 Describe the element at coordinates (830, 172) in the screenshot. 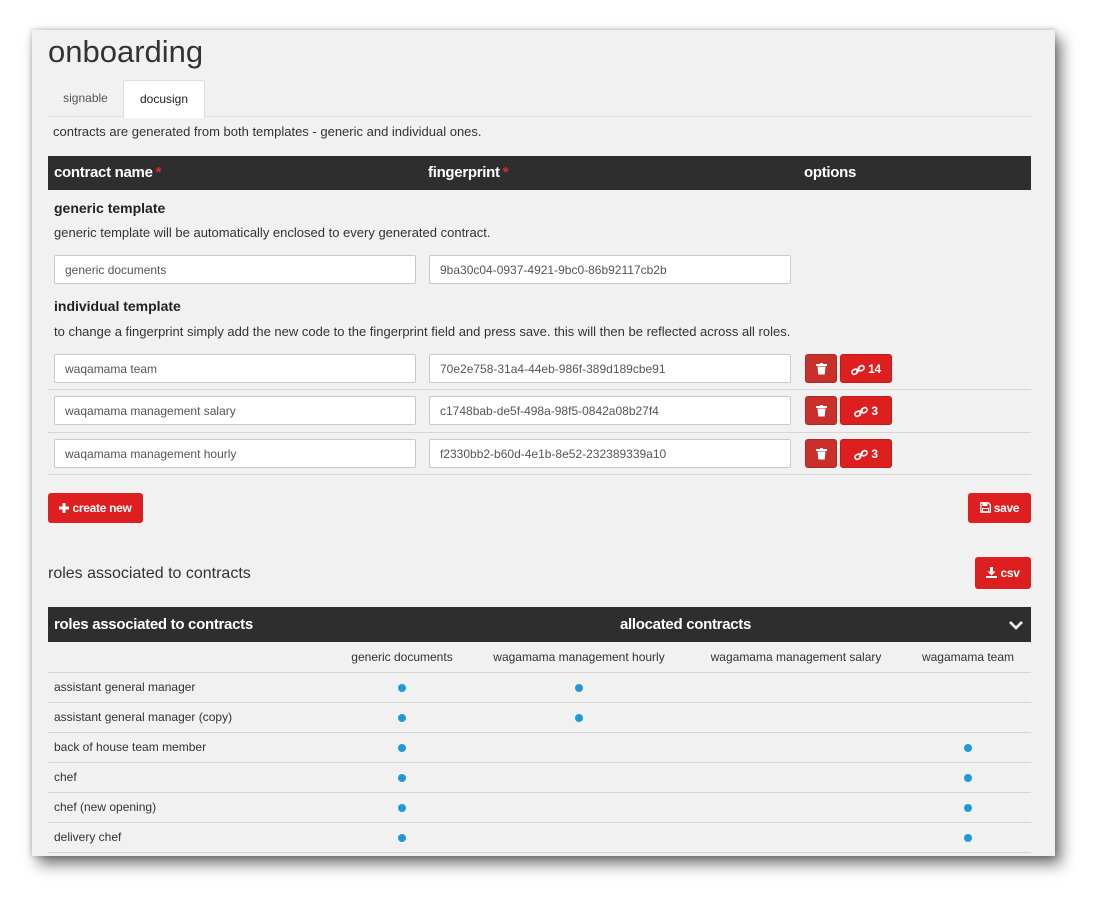

I see `header-options: options` at that location.